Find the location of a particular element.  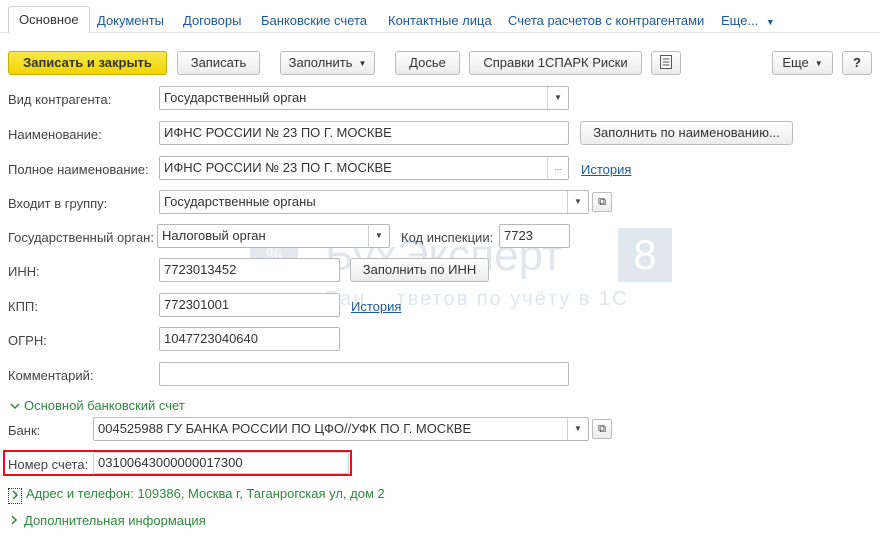

group-value: Государственные органы is located at coordinates (240, 201).